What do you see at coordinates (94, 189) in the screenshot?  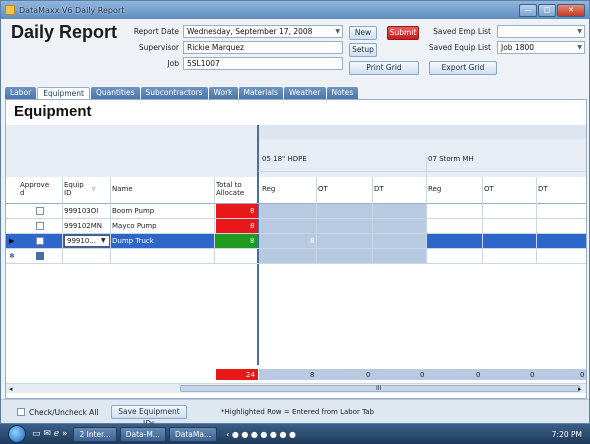 I see `filter-icon: ▿` at bounding box center [94, 189].